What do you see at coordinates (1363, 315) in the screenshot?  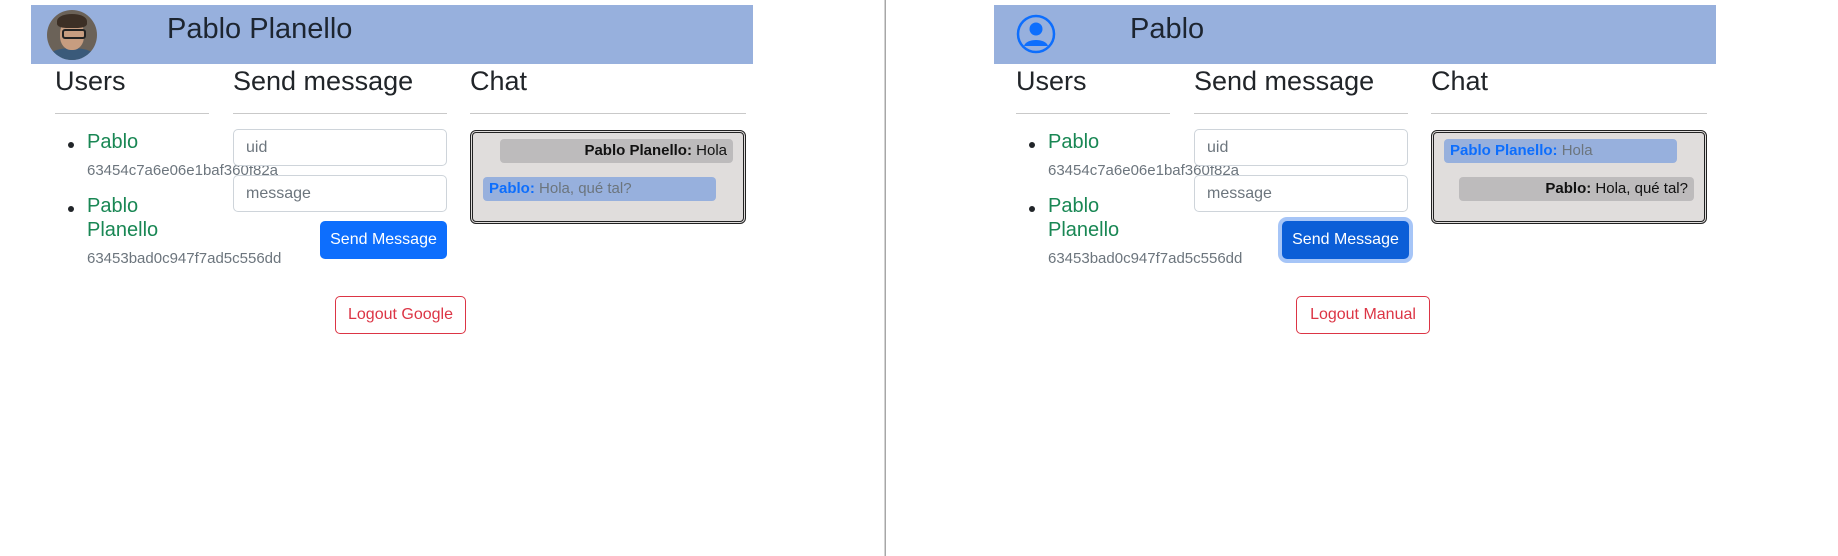 I see `logout-button: Logout Manual` at bounding box center [1363, 315].